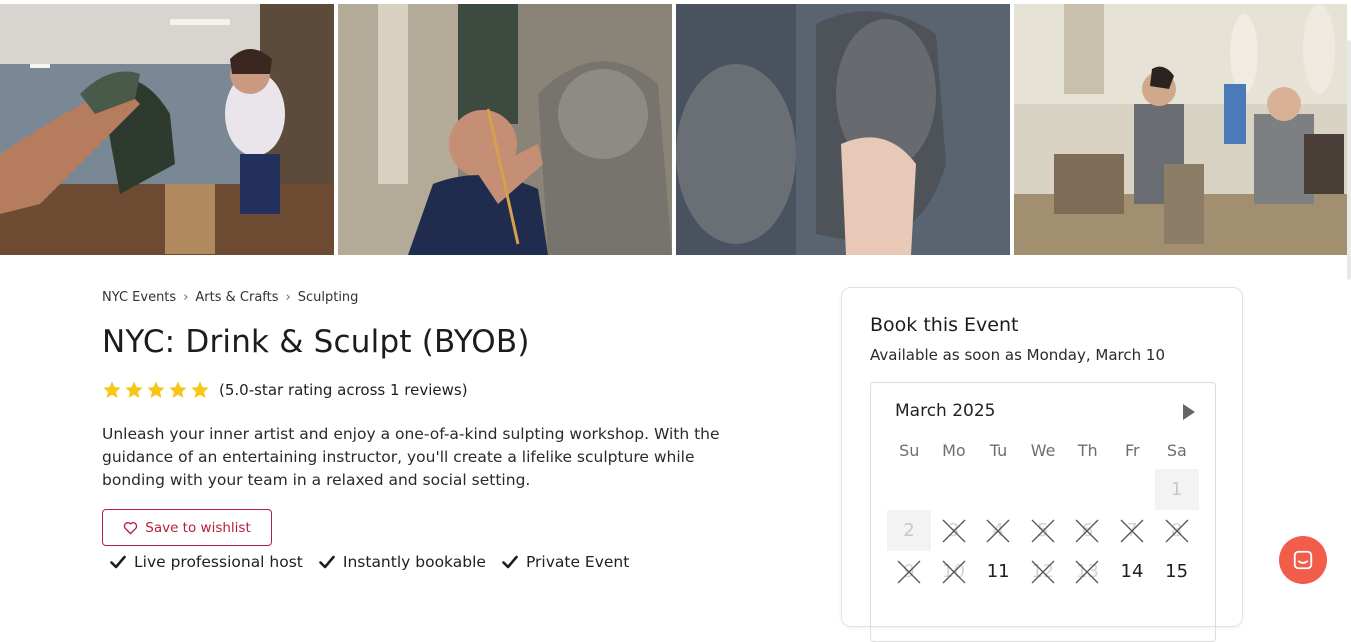 This screenshot has width=1351, height=642. I want to click on calendar-day-number: 11, so click(998, 571).